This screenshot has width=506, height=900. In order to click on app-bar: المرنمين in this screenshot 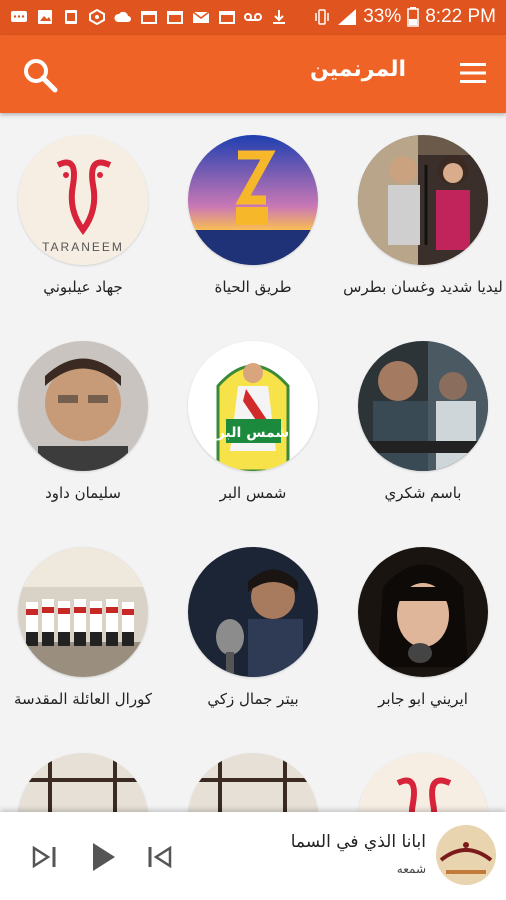, I will do `click(253, 74)`.